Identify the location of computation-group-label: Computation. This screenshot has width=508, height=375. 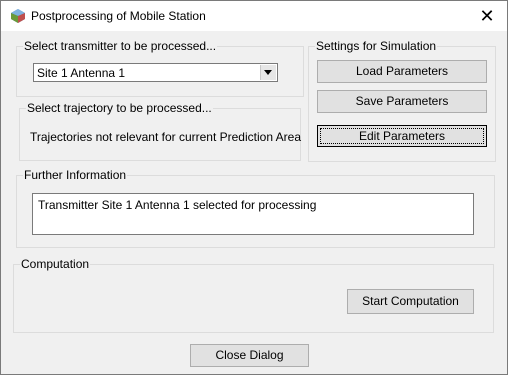
(55, 264).